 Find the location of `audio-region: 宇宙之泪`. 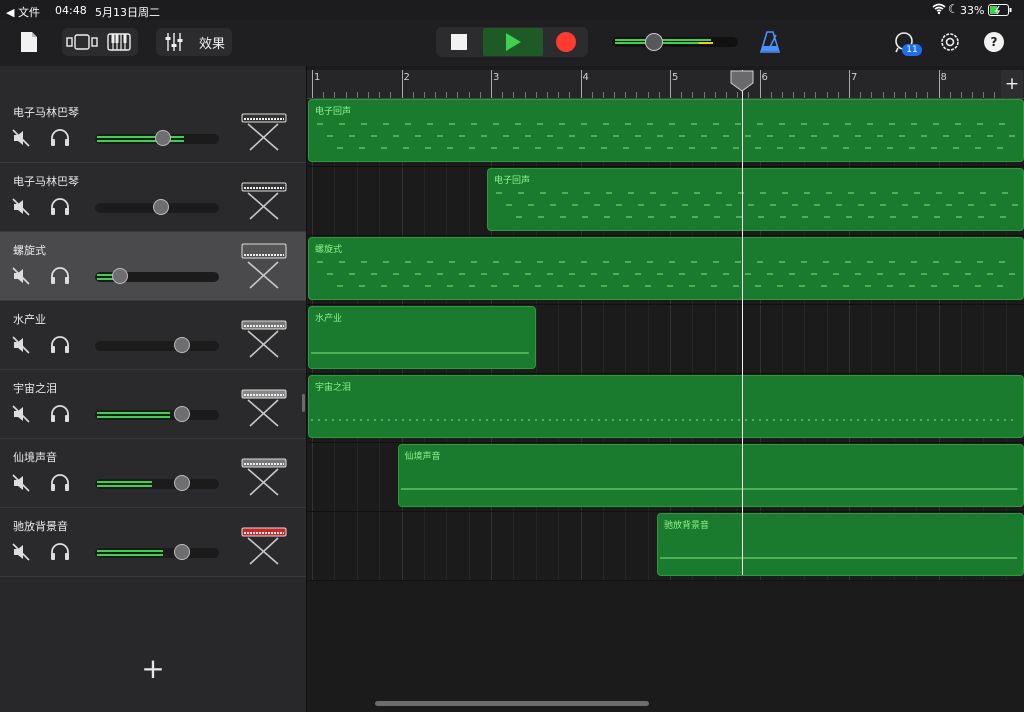

audio-region: 宇宙之泪 is located at coordinates (666, 406).